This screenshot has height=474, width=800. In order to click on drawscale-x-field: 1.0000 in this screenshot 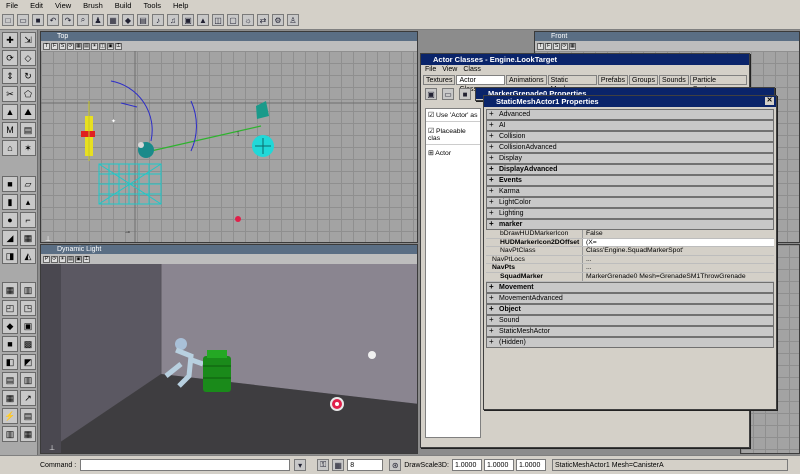, I will do `click(466, 465)`.